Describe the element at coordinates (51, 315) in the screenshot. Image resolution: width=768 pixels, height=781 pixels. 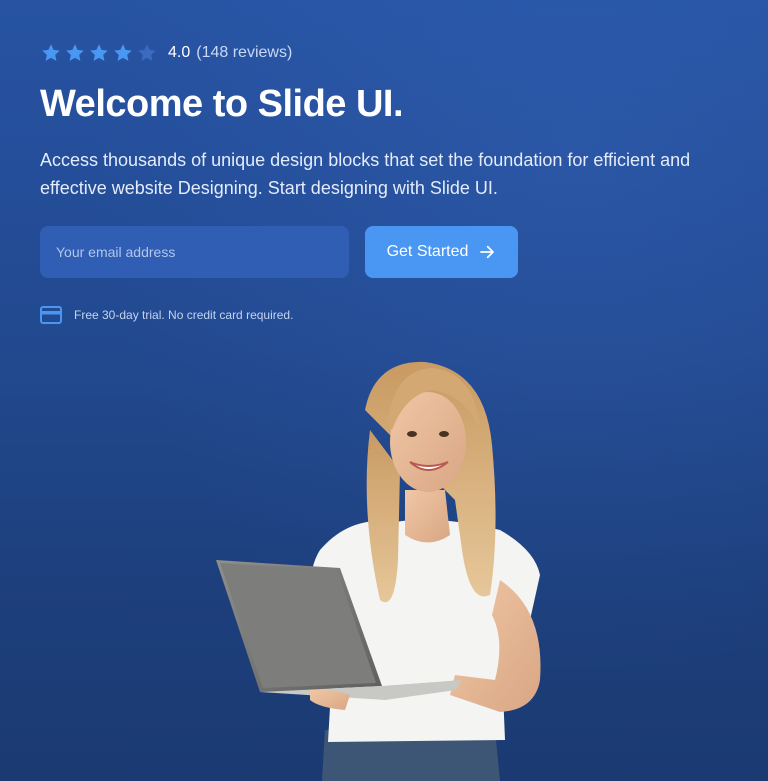
I see `credit-card-icon` at that location.